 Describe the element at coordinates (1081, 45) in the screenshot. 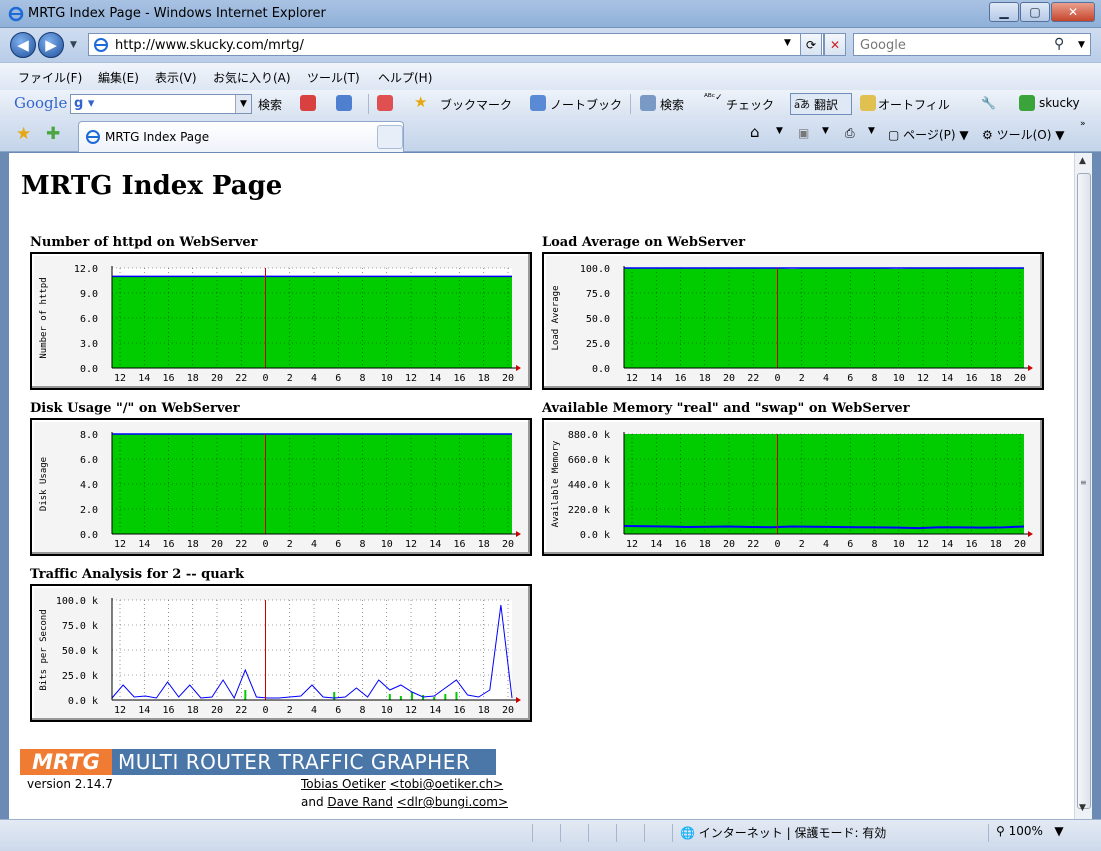

I see `search-dropdown-icon: ▼` at that location.